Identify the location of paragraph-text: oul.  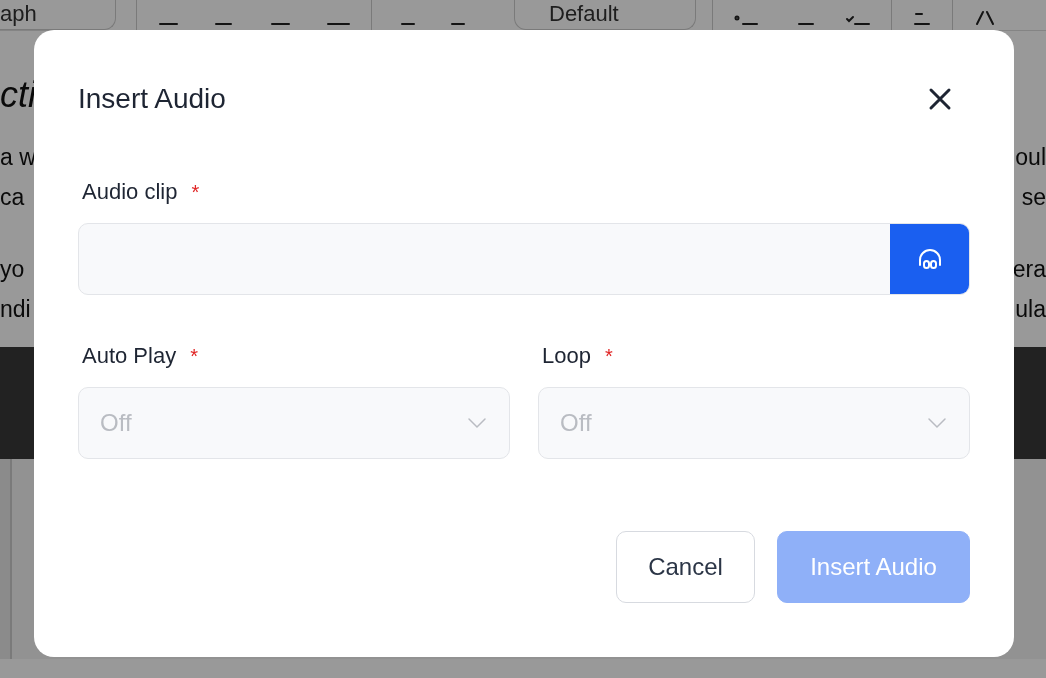
(1030, 157).